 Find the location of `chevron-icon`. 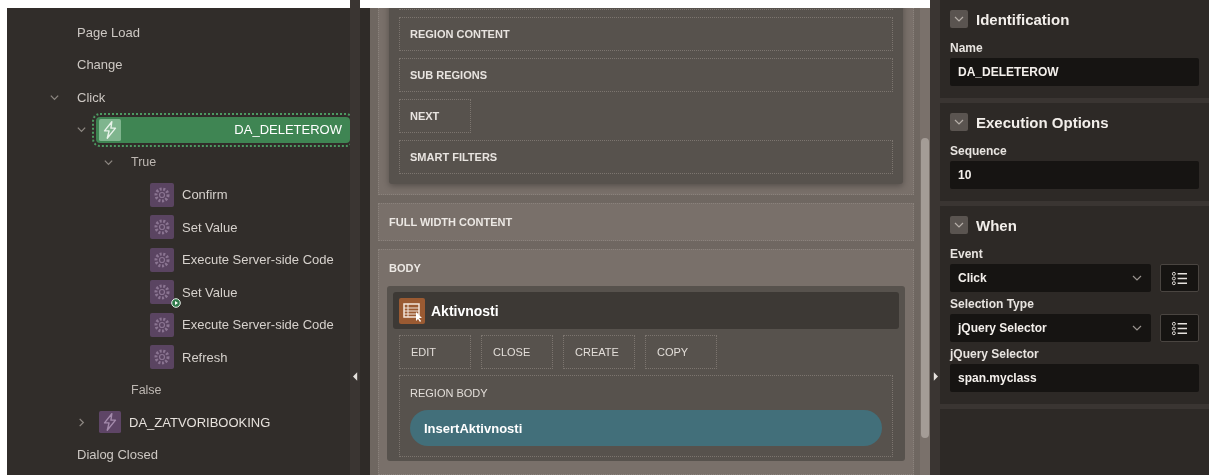

chevron-icon is located at coordinates (81, 422).